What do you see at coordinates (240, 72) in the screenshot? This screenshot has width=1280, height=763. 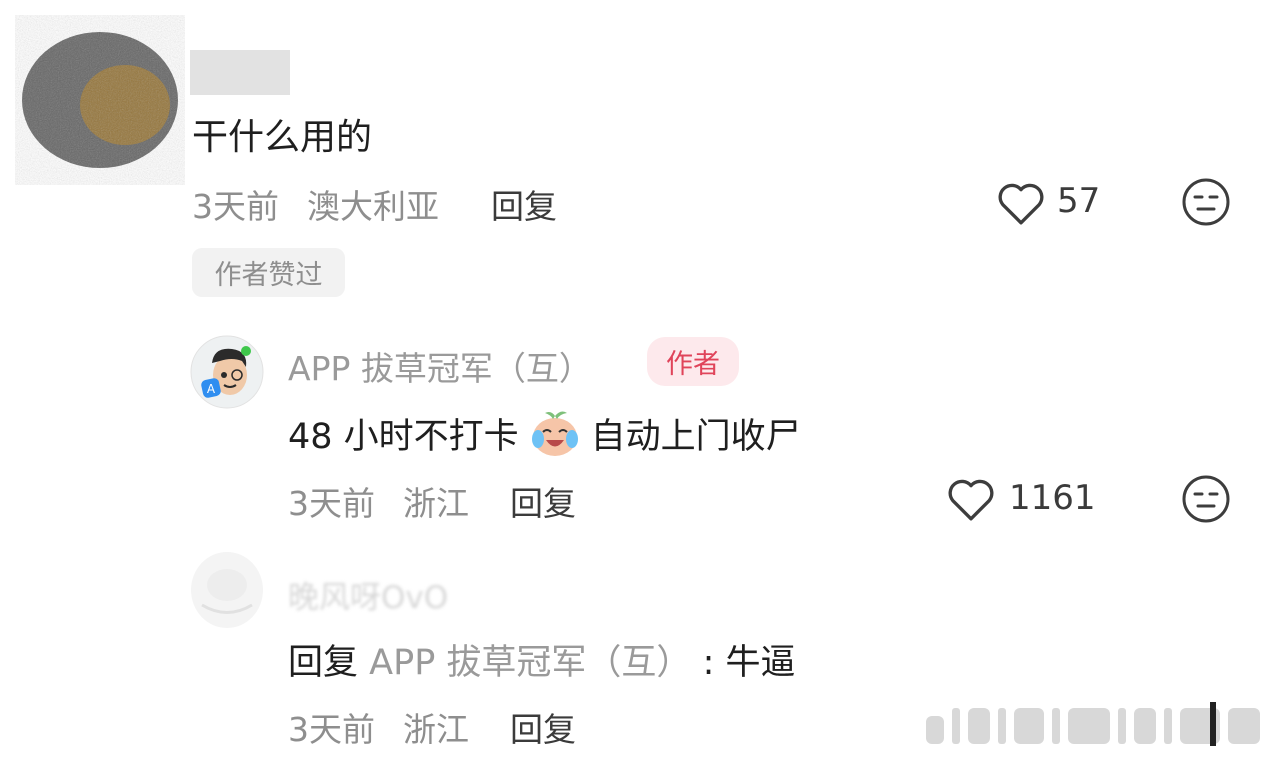 I see `username-redacted` at bounding box center [240, 72].